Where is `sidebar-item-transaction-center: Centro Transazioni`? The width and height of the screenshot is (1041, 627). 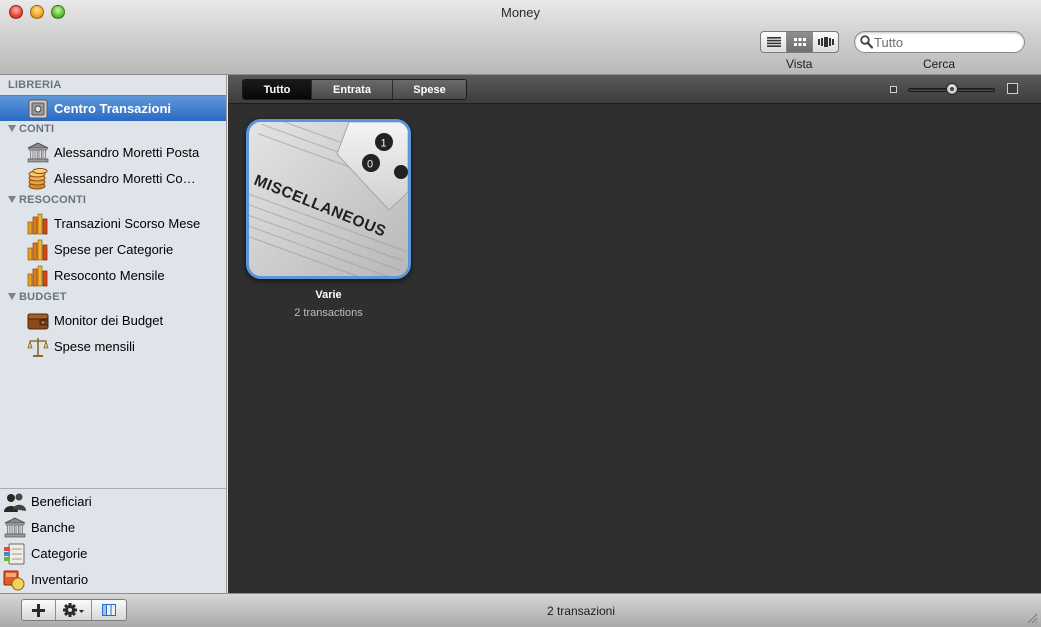
sidebar-item-transaction-center: Centro Transazioni is located at coordinates (113, 108).